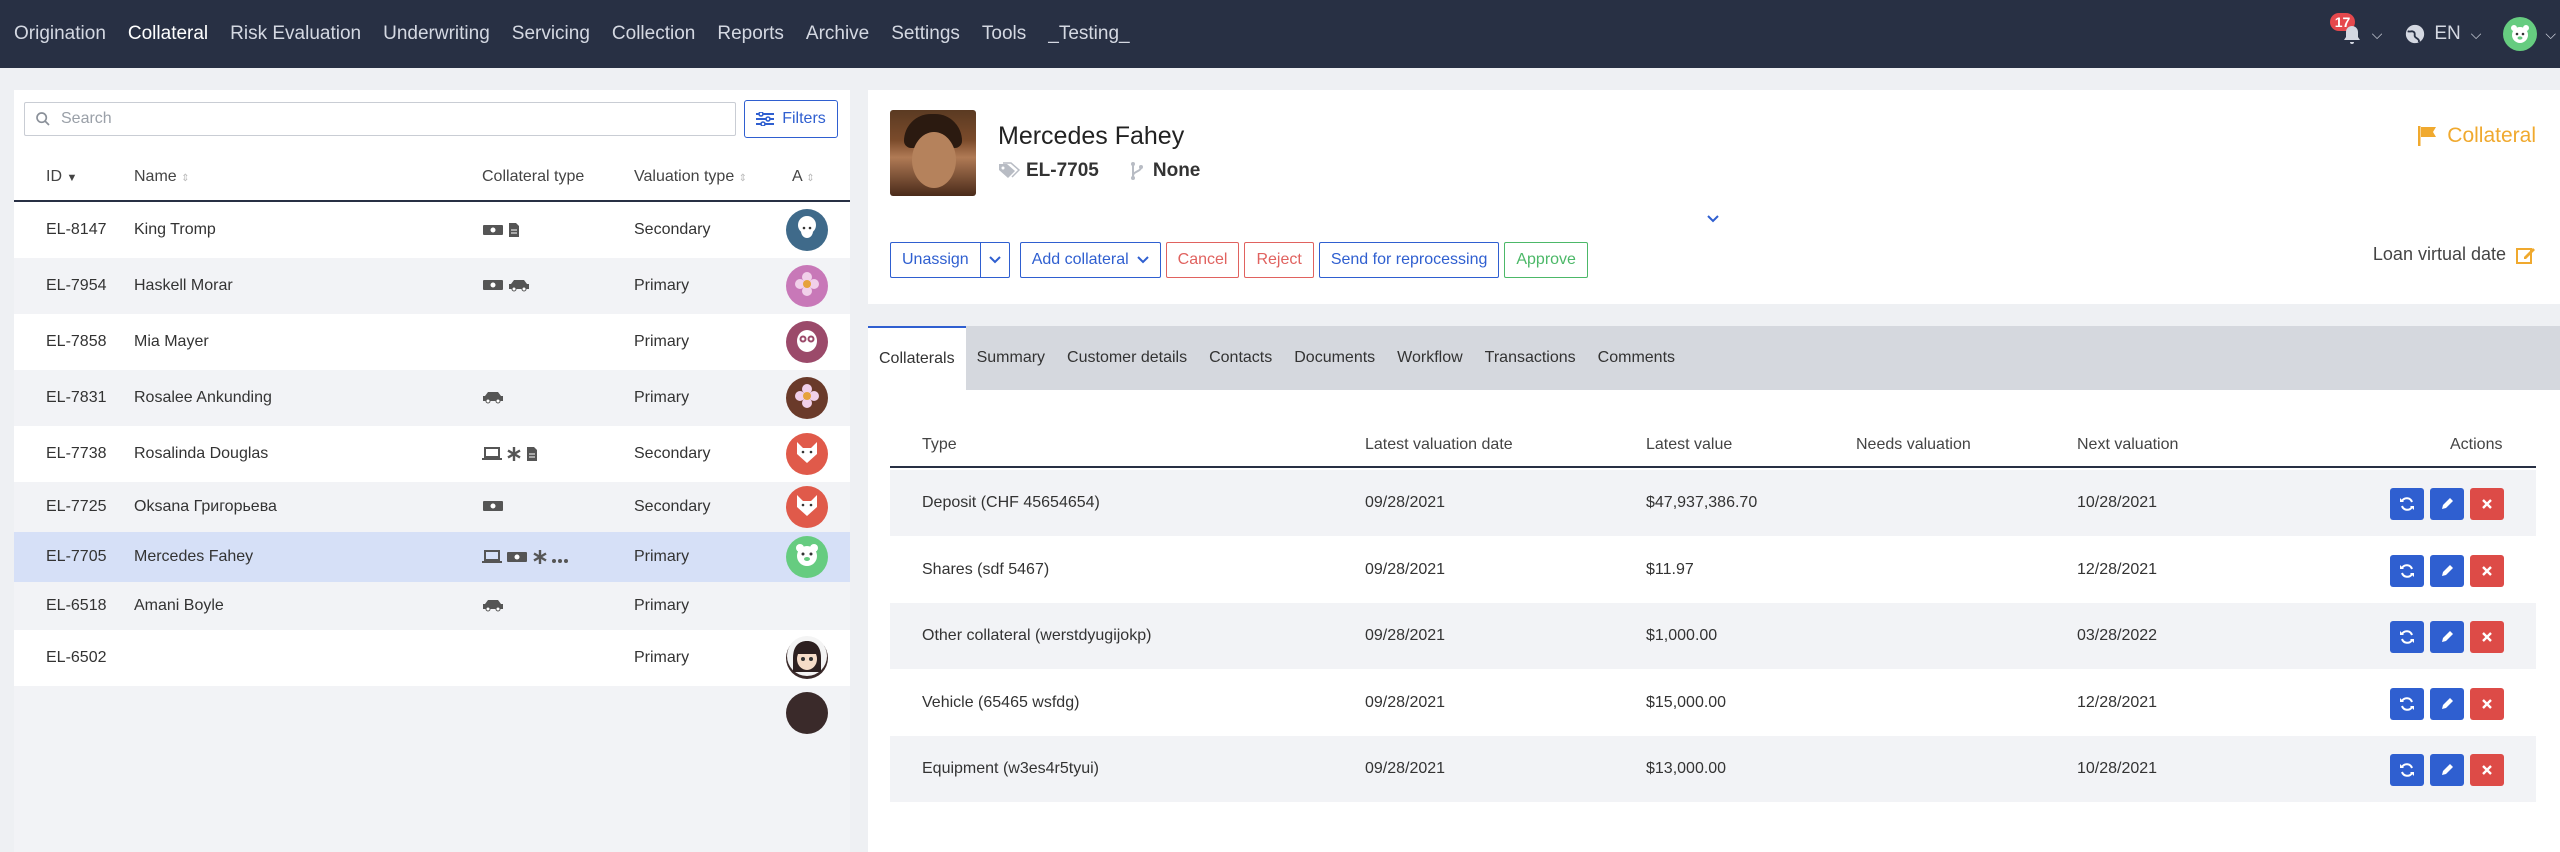 This screenshot has width=2560, height=852. I want to click on tab-contacts: Contacts, so click(1240, 358).